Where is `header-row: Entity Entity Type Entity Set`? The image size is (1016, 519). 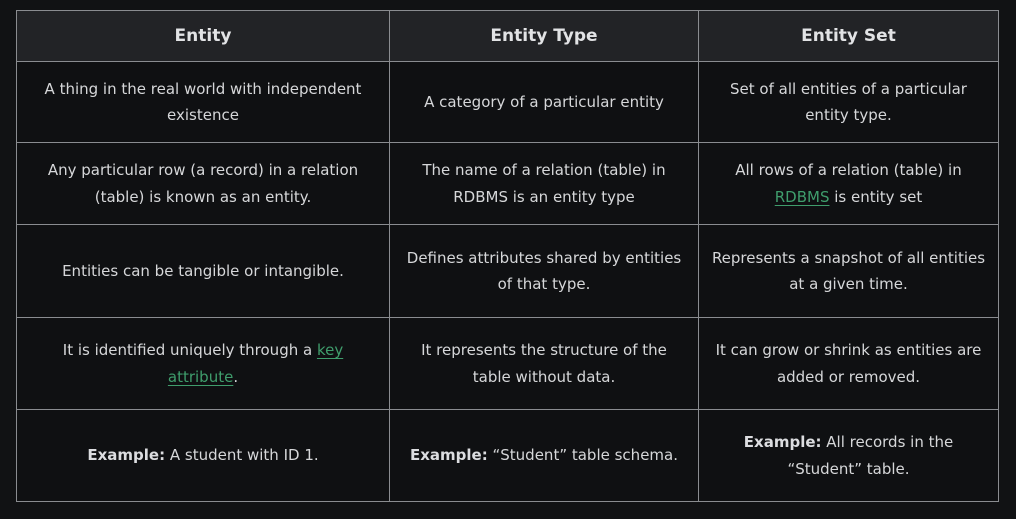
header-row: Entity Entity Type Entity Set is located at coordinates (507, 36).